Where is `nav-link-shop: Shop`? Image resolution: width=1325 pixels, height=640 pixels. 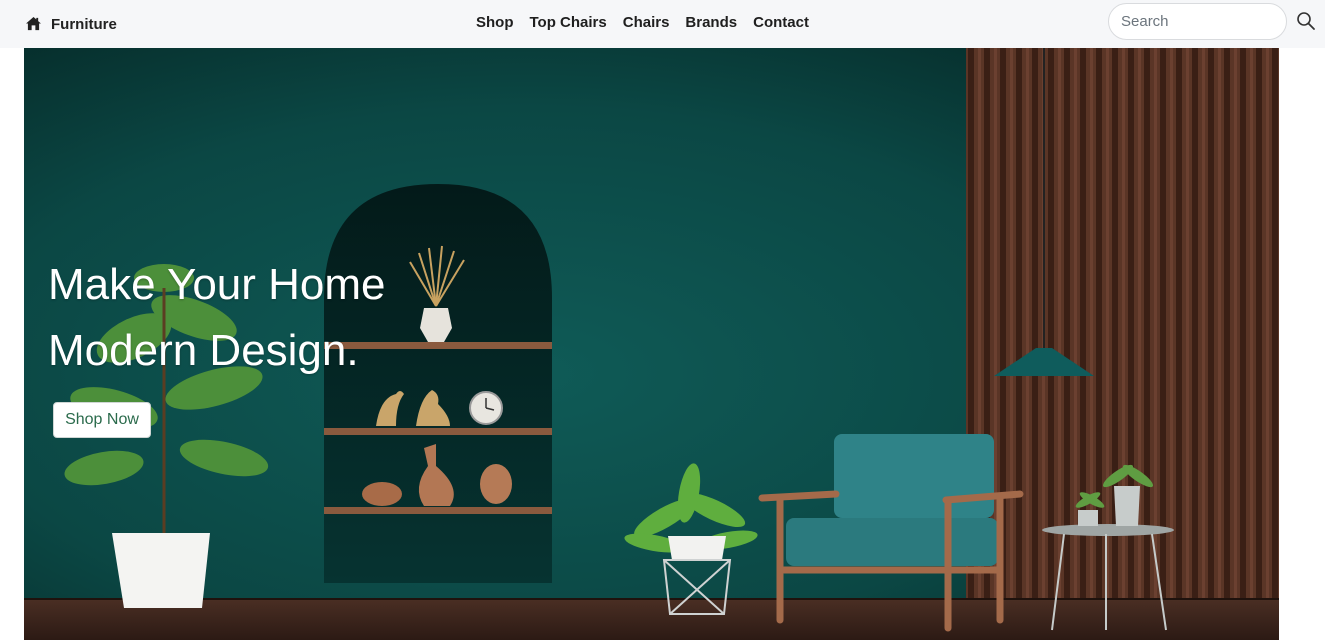 nav-link-shop: Shop is located at coordinates (495, 22).